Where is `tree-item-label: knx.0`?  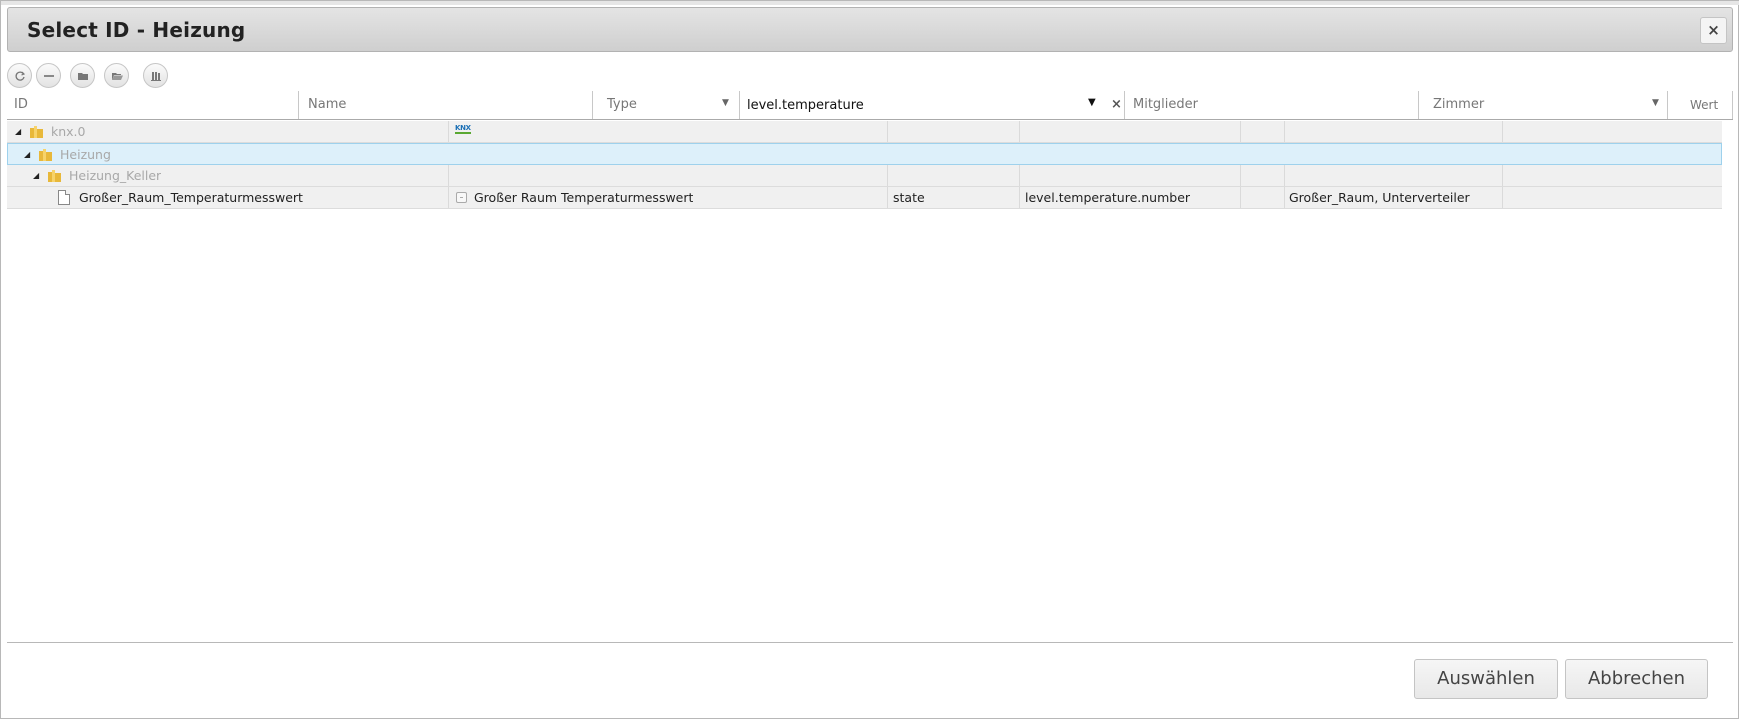
tree-item-label: knx.0 is located at coordinates (68, 131).